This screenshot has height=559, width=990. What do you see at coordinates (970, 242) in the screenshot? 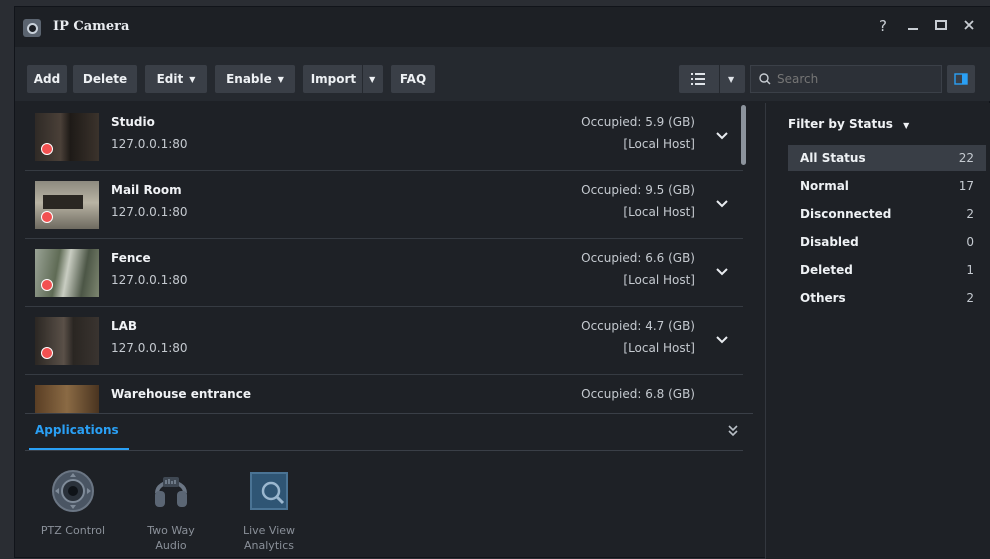
I see `filter-count: 0` at bounding box center [970, 242].